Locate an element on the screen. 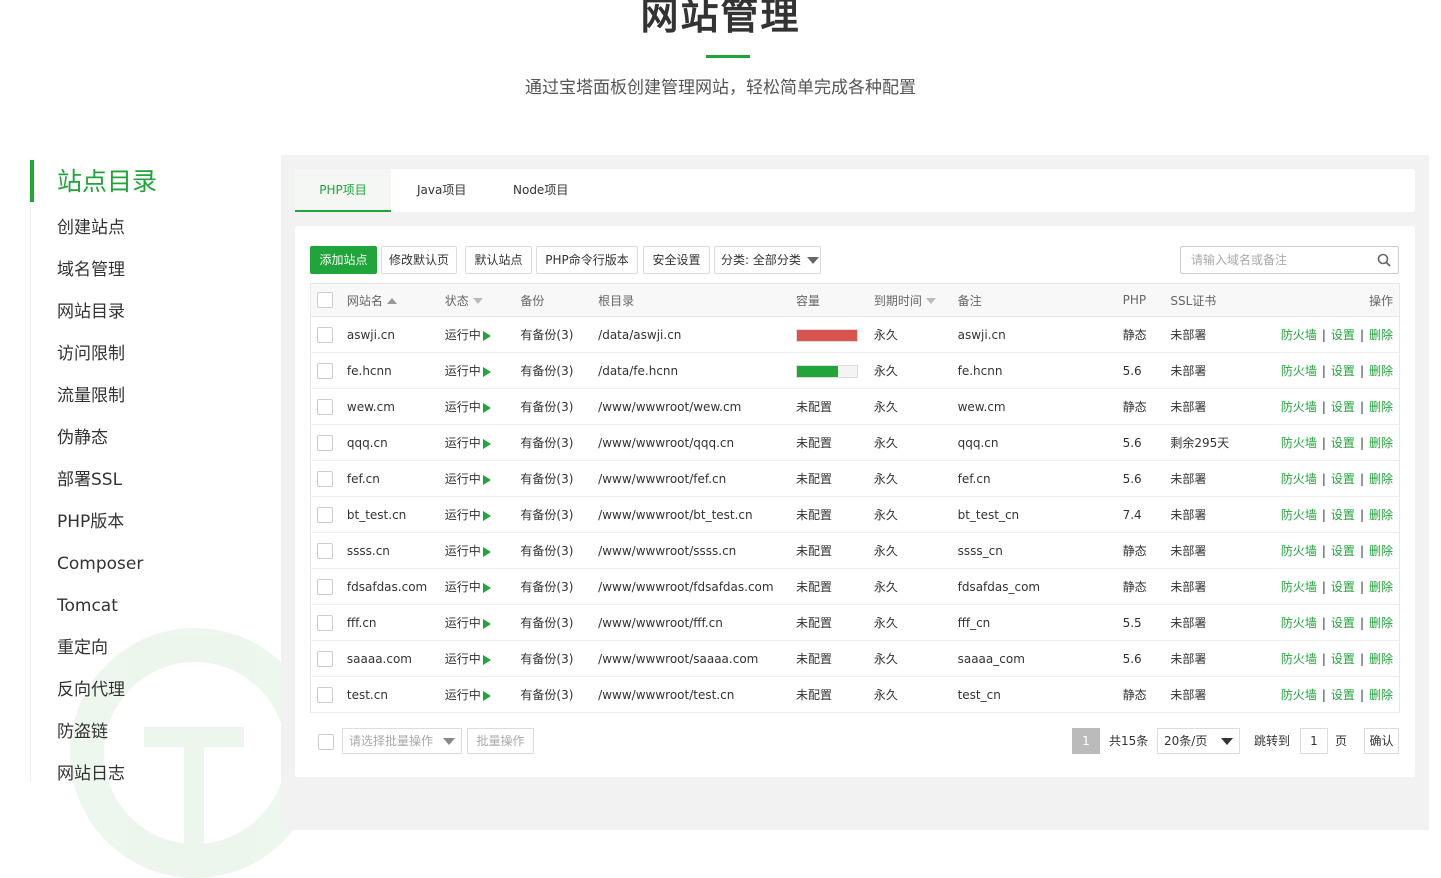  site-name-link: fef.cn is located at coordinates (389, 478).